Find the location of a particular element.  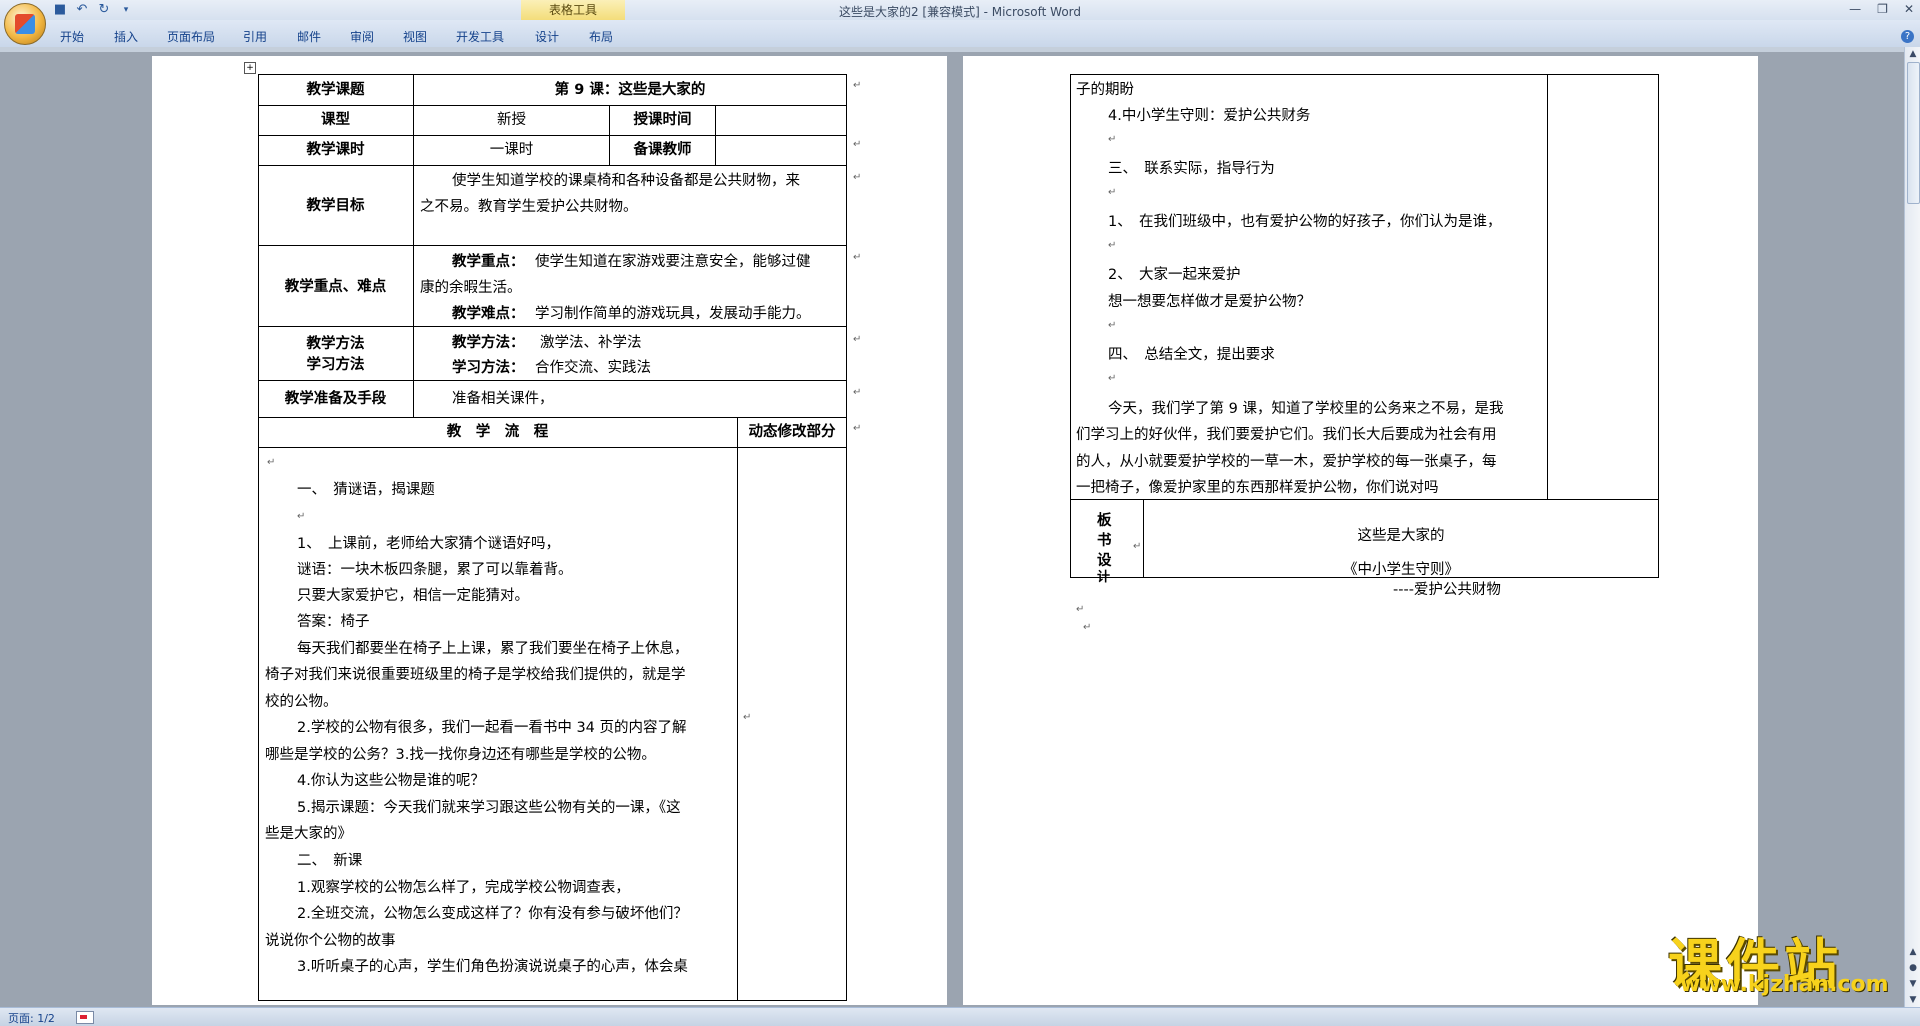

methods-label-1: 教学方法 is located at coordinates (335, 344).